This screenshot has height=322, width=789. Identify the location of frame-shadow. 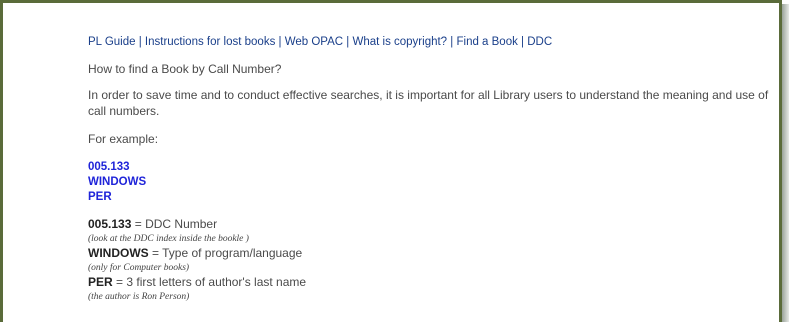
(785, 163).